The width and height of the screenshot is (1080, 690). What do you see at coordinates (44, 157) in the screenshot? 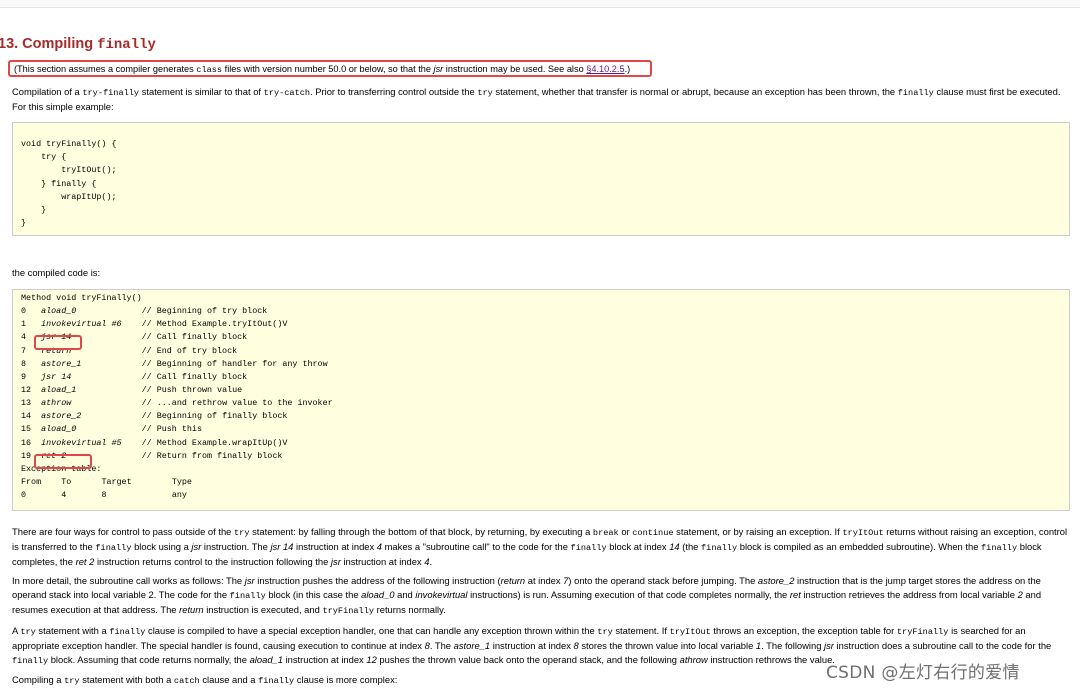
I see `code-line: try {` at bounding box center [44, 157].